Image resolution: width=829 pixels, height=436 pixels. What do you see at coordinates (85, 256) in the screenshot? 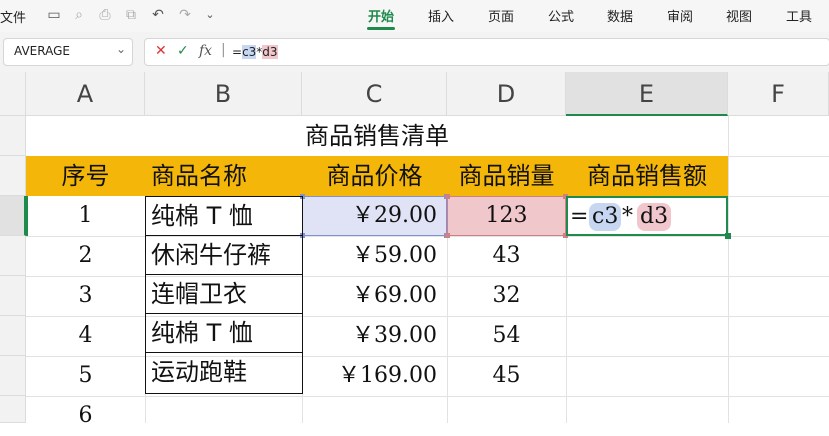
I see `cell-a4: 2` at bounding box center [85, 256].